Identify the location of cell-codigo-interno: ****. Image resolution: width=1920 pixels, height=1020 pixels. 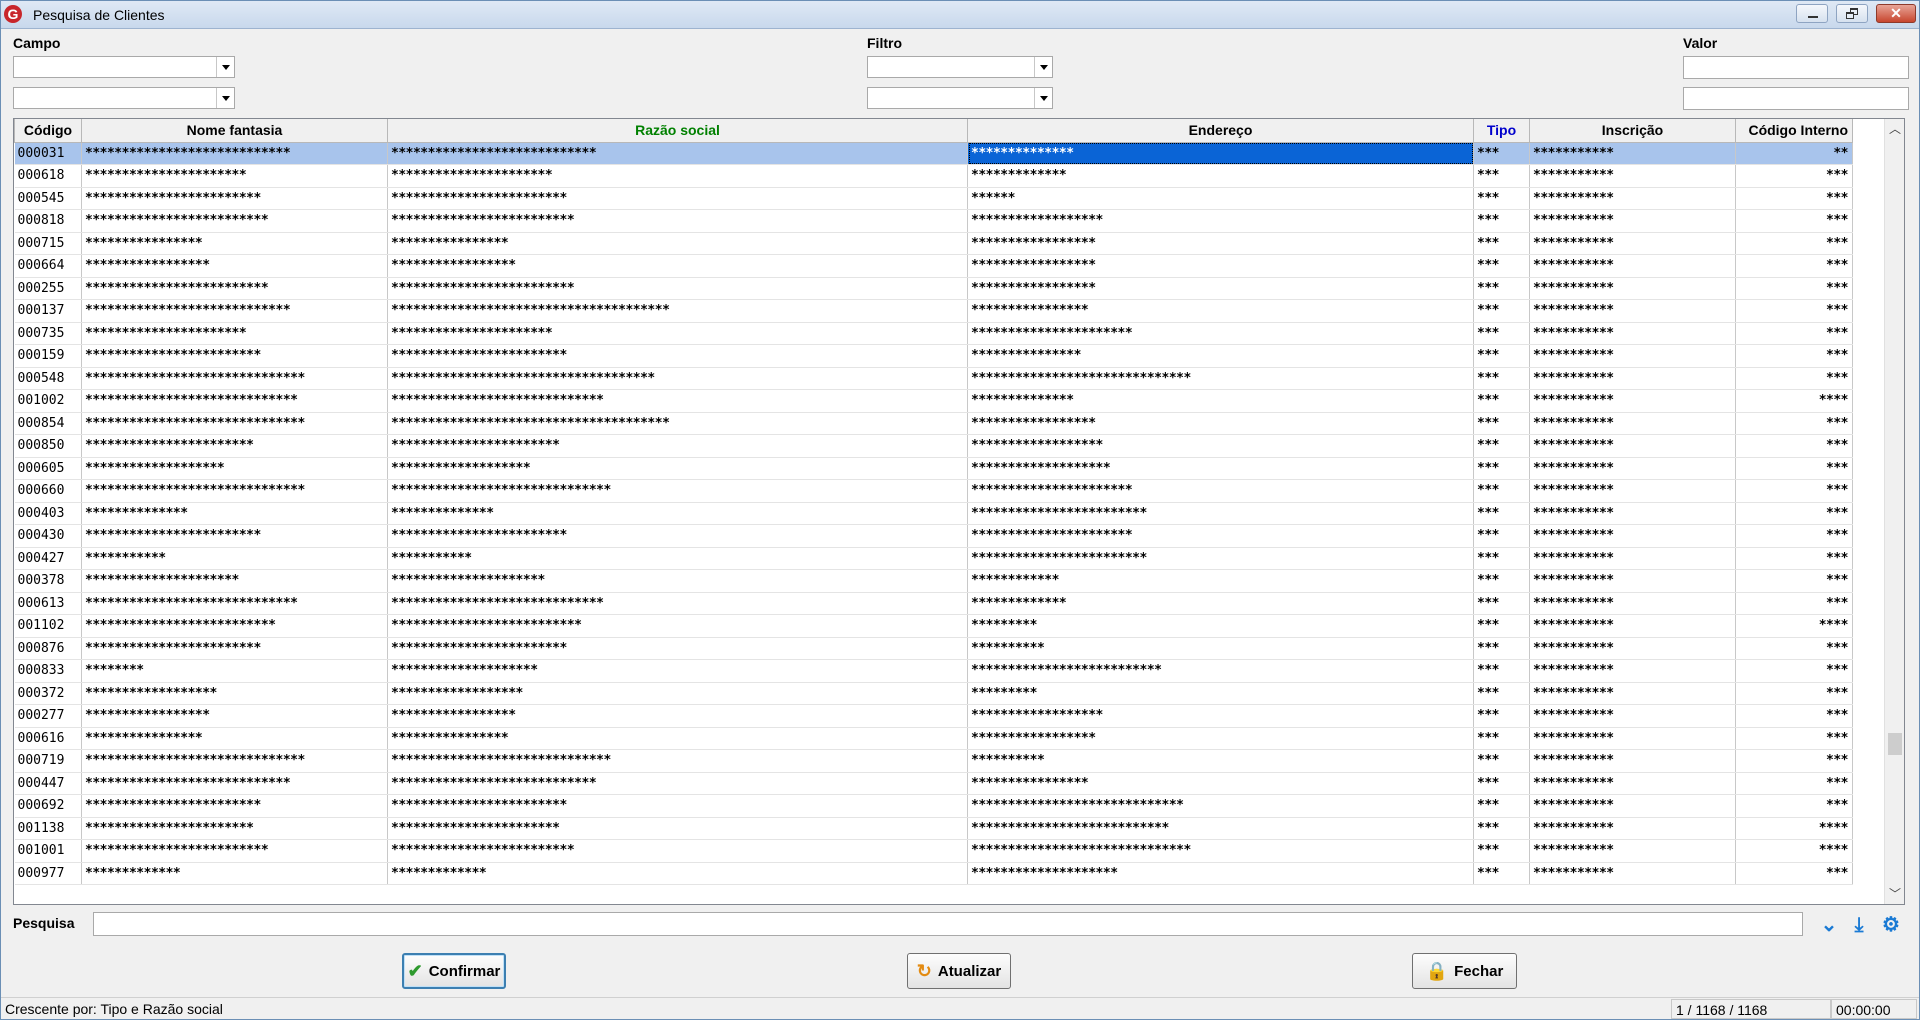
(1794, 851).